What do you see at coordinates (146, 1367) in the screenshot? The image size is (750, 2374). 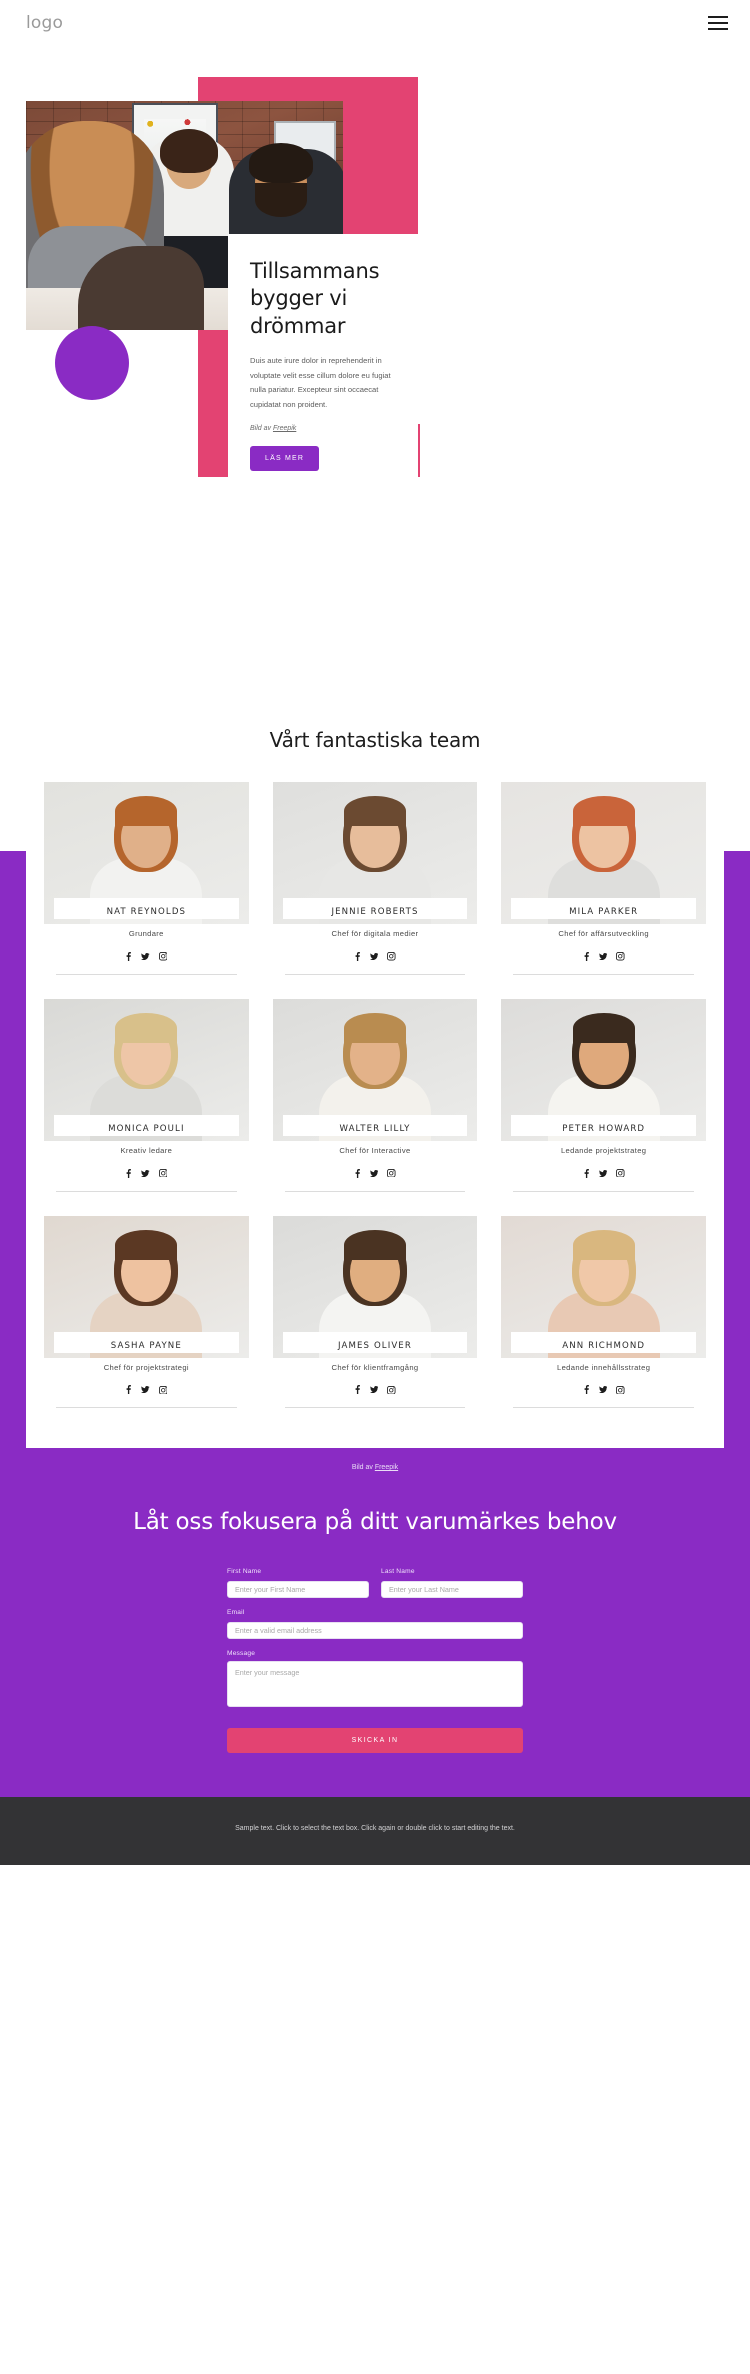 I see `team-member-role: Chef för projektstrategi` at bounding box center [146, 1367].